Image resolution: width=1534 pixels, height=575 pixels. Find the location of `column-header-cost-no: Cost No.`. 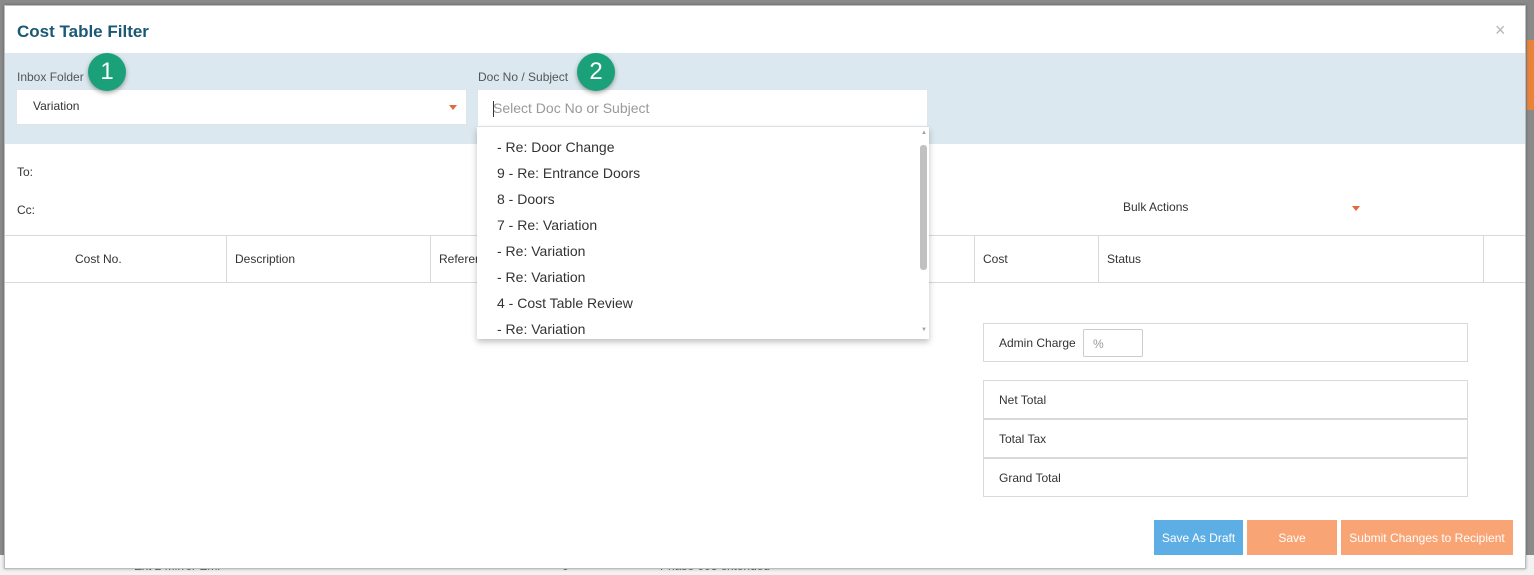

column-header-cost-no: Cost No. is located at coordinates (116, 259).